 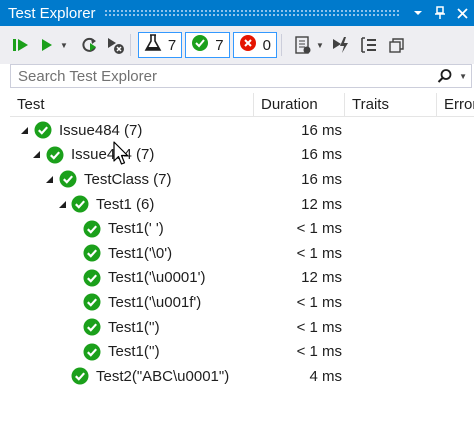 I want to click on flask-icon, so click(x=153, y=45).